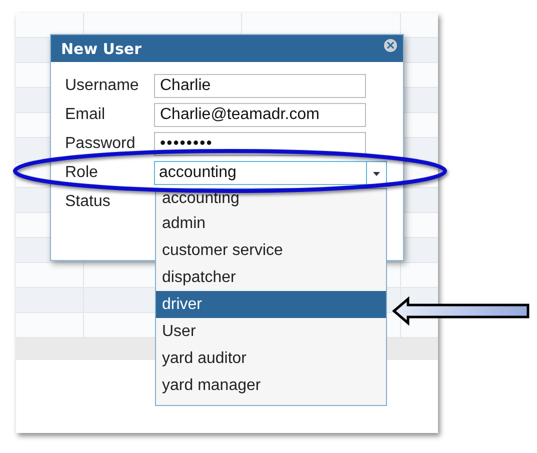 The width and height of the screenshot is (537, 453). Describe the element at coordinates (85, 115) in the screenshot. I see `field-label: Email` at that location.